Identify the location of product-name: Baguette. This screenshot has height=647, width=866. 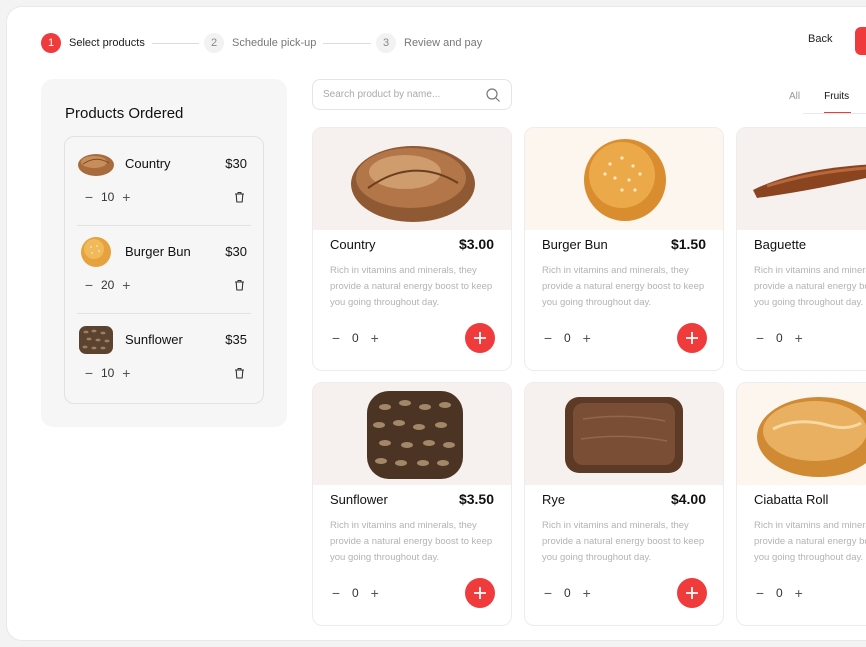
(780, 244).